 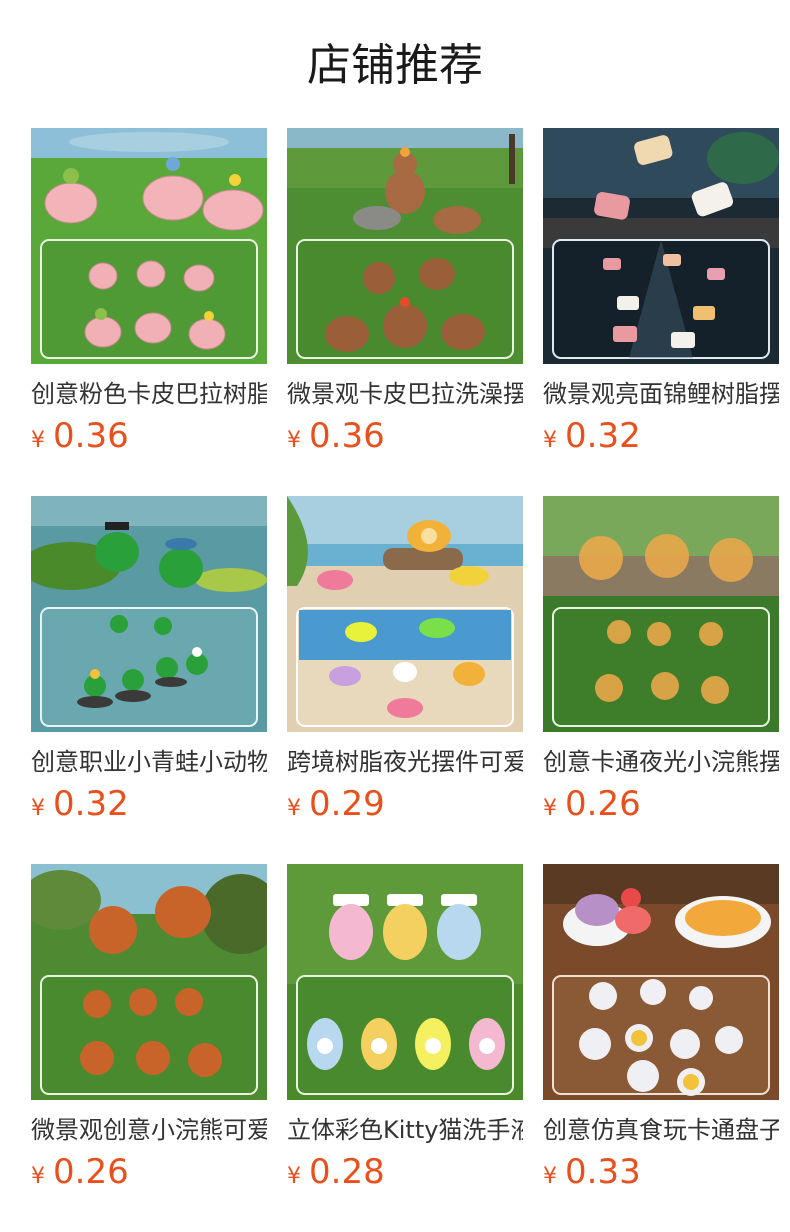 What do you see at coordinates (395, 65) in the screenshot?
I see `section-title: 店铺推荐` at bounding box center [395, 65].